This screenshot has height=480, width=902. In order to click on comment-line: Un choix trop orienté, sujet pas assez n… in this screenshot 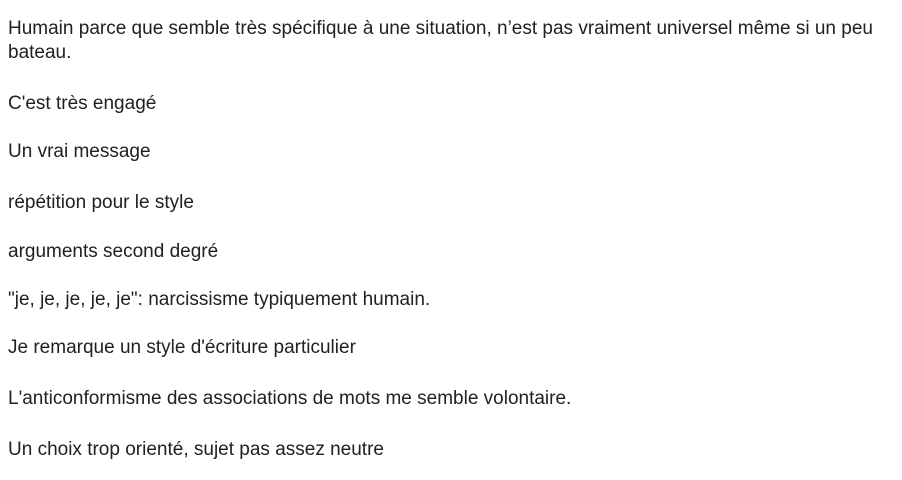, I will do `click(196, 449)`.